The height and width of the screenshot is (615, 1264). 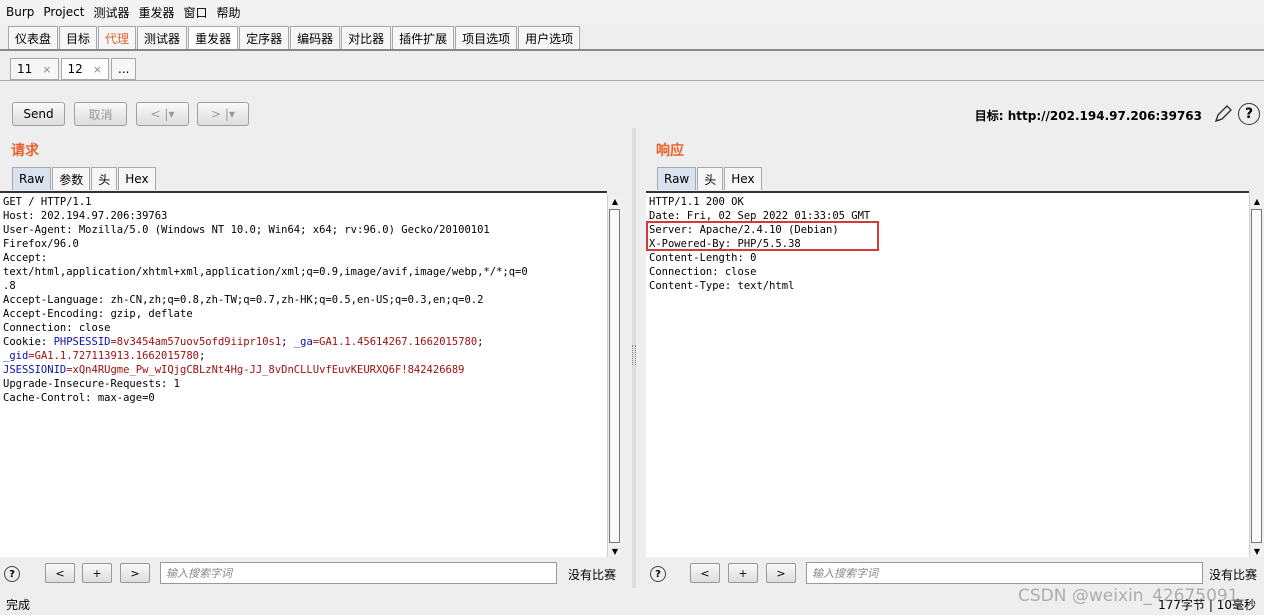 What do you see at coordinates (63, 12) in the screenshot?
I see `menu-project: Project` at bounding box center [63, 12].